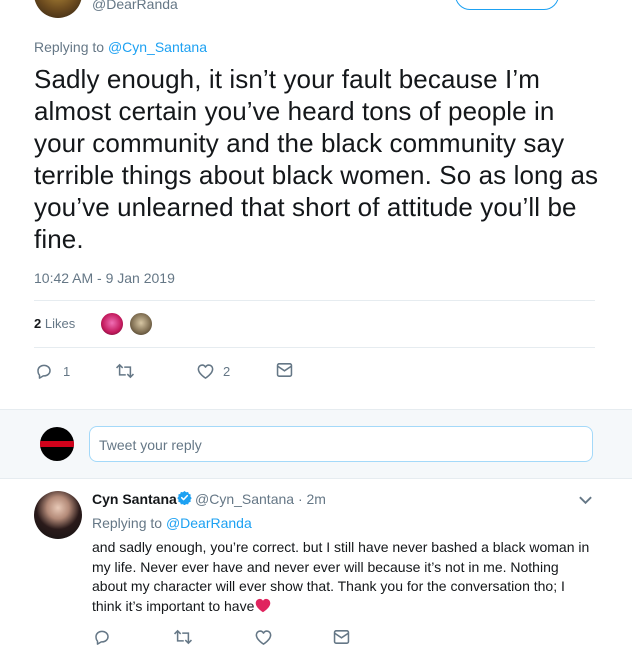 The image size is (632, 650). I want to click on author-avatar, so click(58, 9).